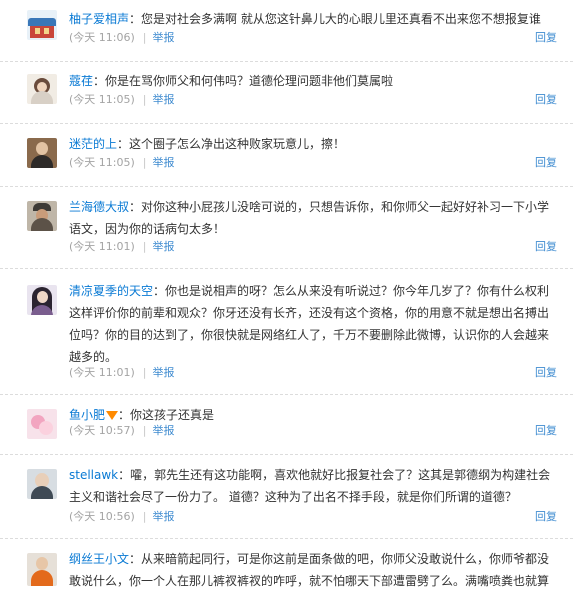  Describe the element at coordinates (99, 559) in the screenshot. I see `username-link: 纲丝王小文` at that location.